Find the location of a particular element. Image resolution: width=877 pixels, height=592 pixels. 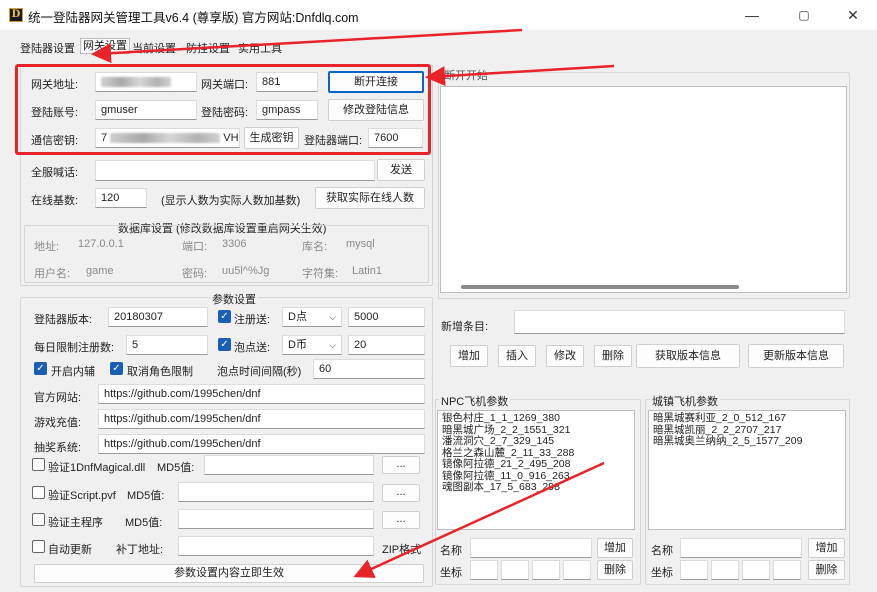

arrow-to-apply-button is located at coordinates (479, 519).